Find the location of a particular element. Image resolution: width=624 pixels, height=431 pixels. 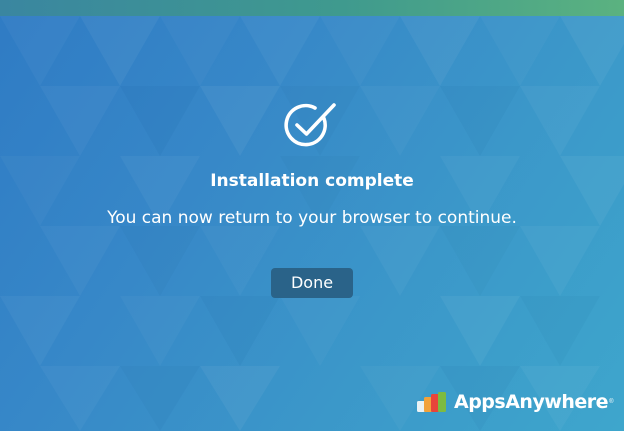

brand-name: AppsAnywhere is located at coordinates (531, 402).